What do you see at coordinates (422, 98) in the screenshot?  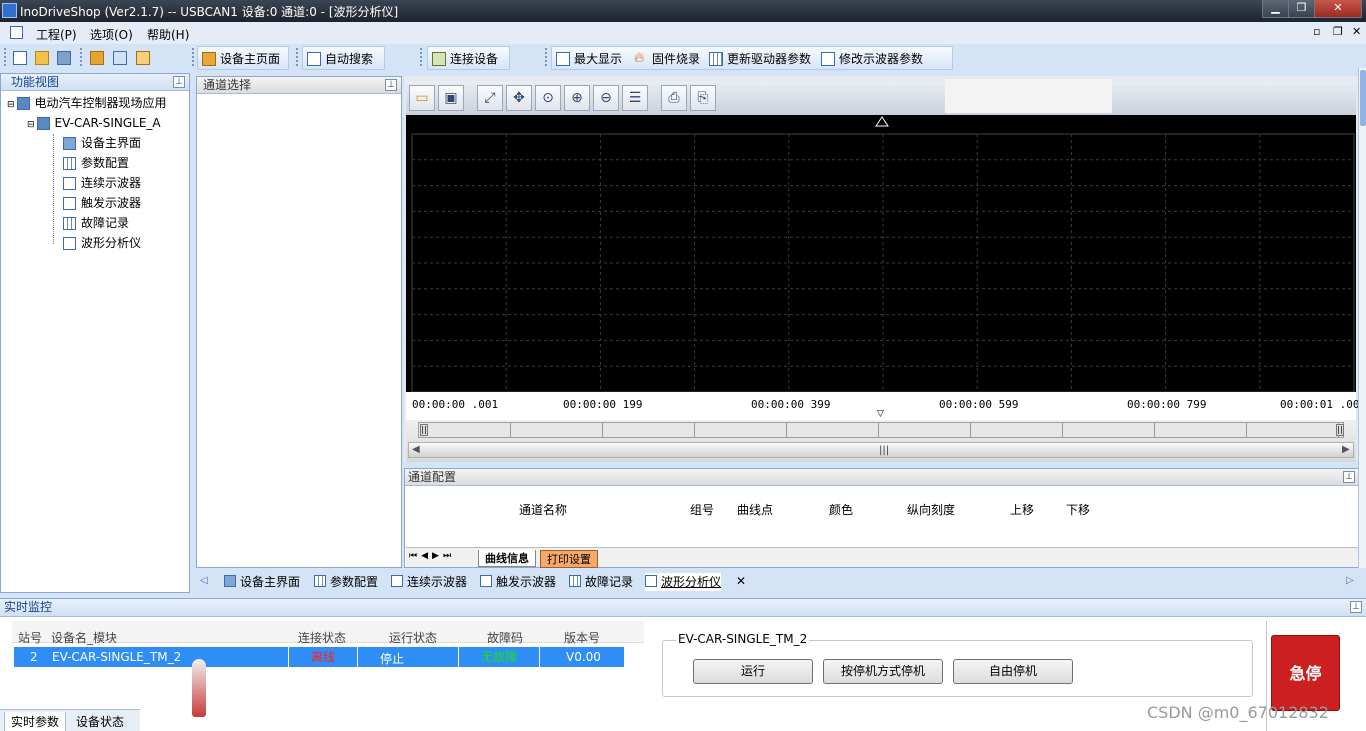 I see `open-icon: ▭` at bounding box center [422, 98].